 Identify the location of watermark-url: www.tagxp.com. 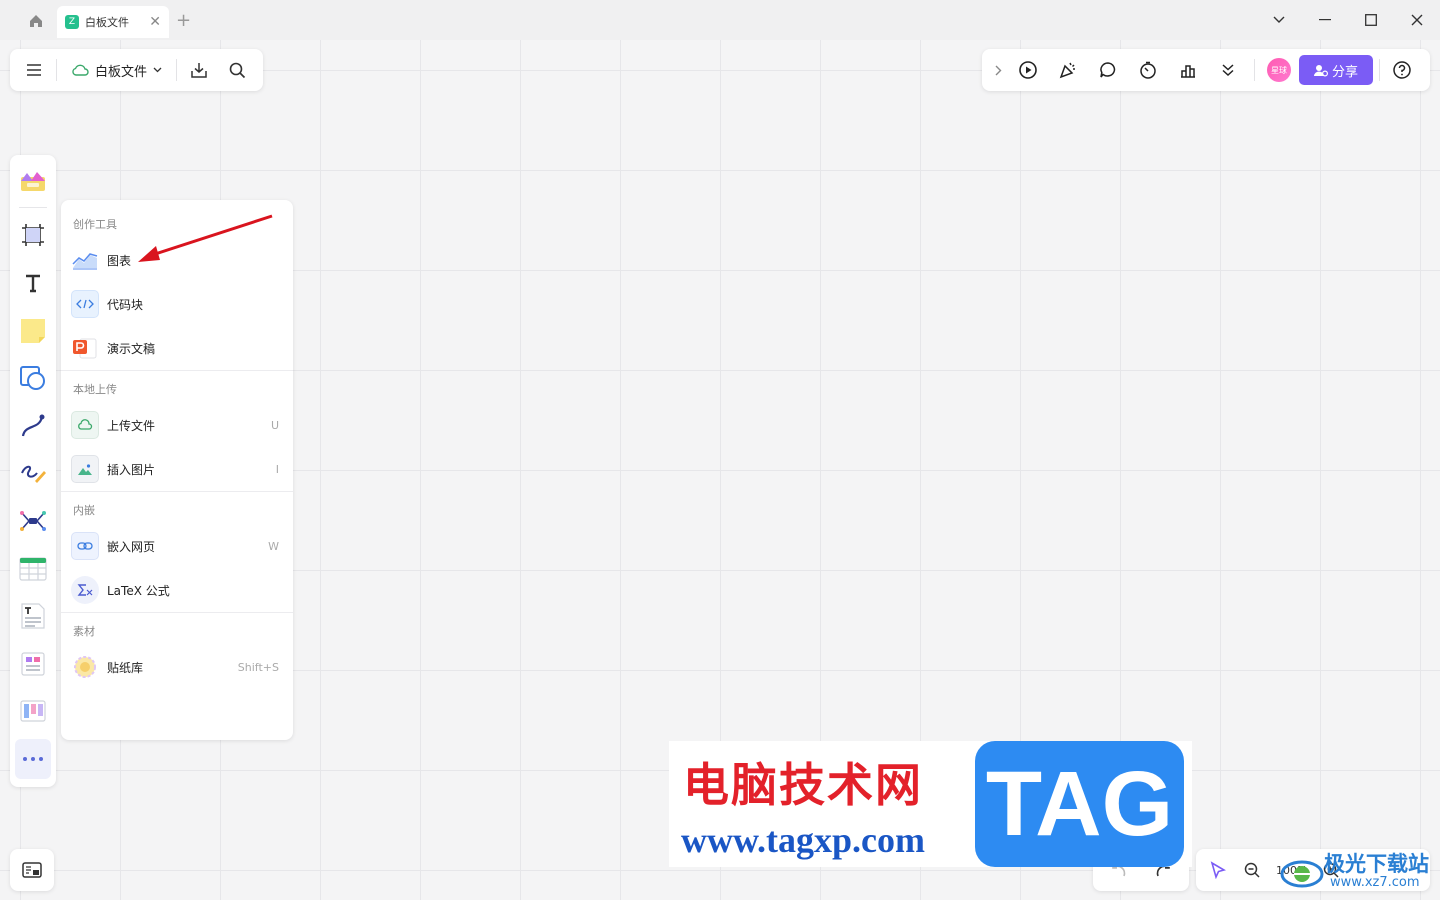
(803, 840).